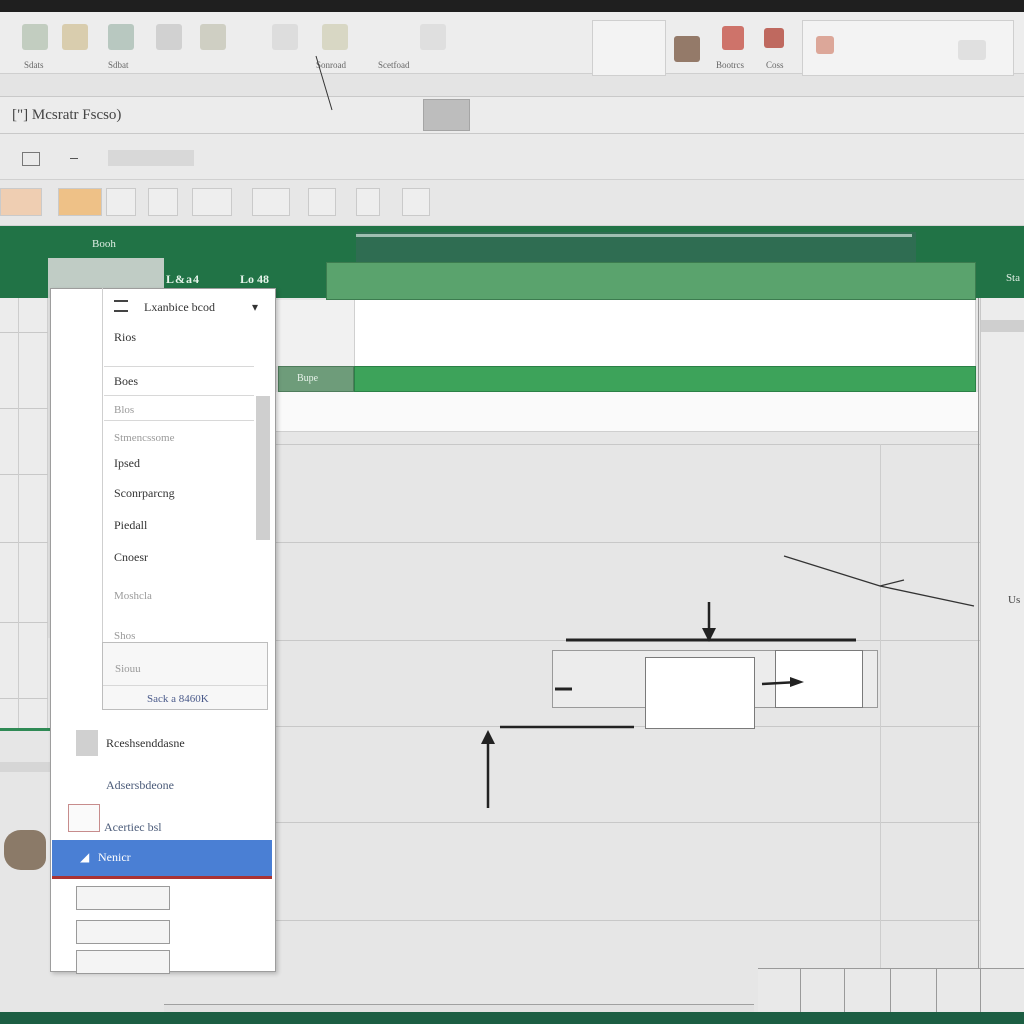 Image resolution: width=1024 pixels, height=1024 pixels. I want to click on menu-item-selected: ◢ Nenicr, so click(162, 858).